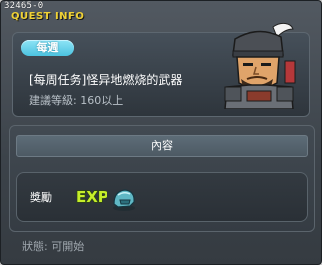 This screenshot has height=265, width=322. I want to click on svg-text: EXP, so click(91, 197).